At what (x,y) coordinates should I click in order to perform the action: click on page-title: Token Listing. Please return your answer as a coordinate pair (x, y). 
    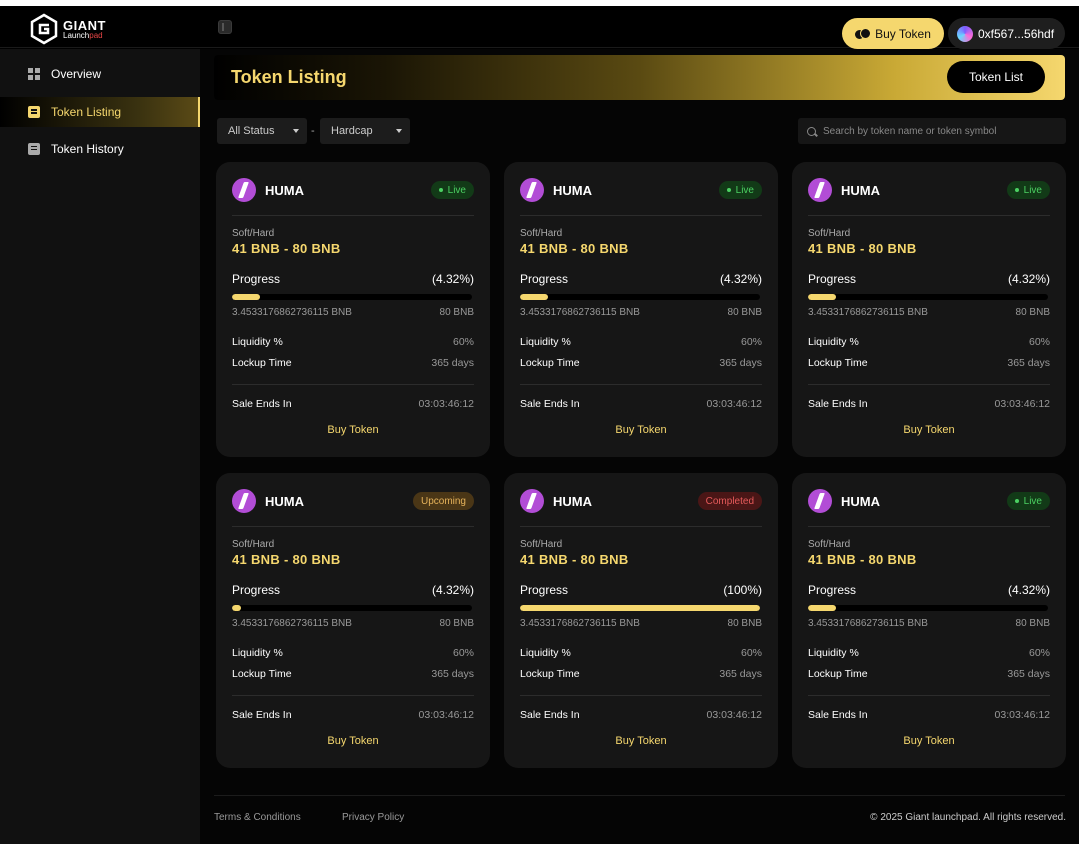
    Looking at the image, I should click on (289, 77).